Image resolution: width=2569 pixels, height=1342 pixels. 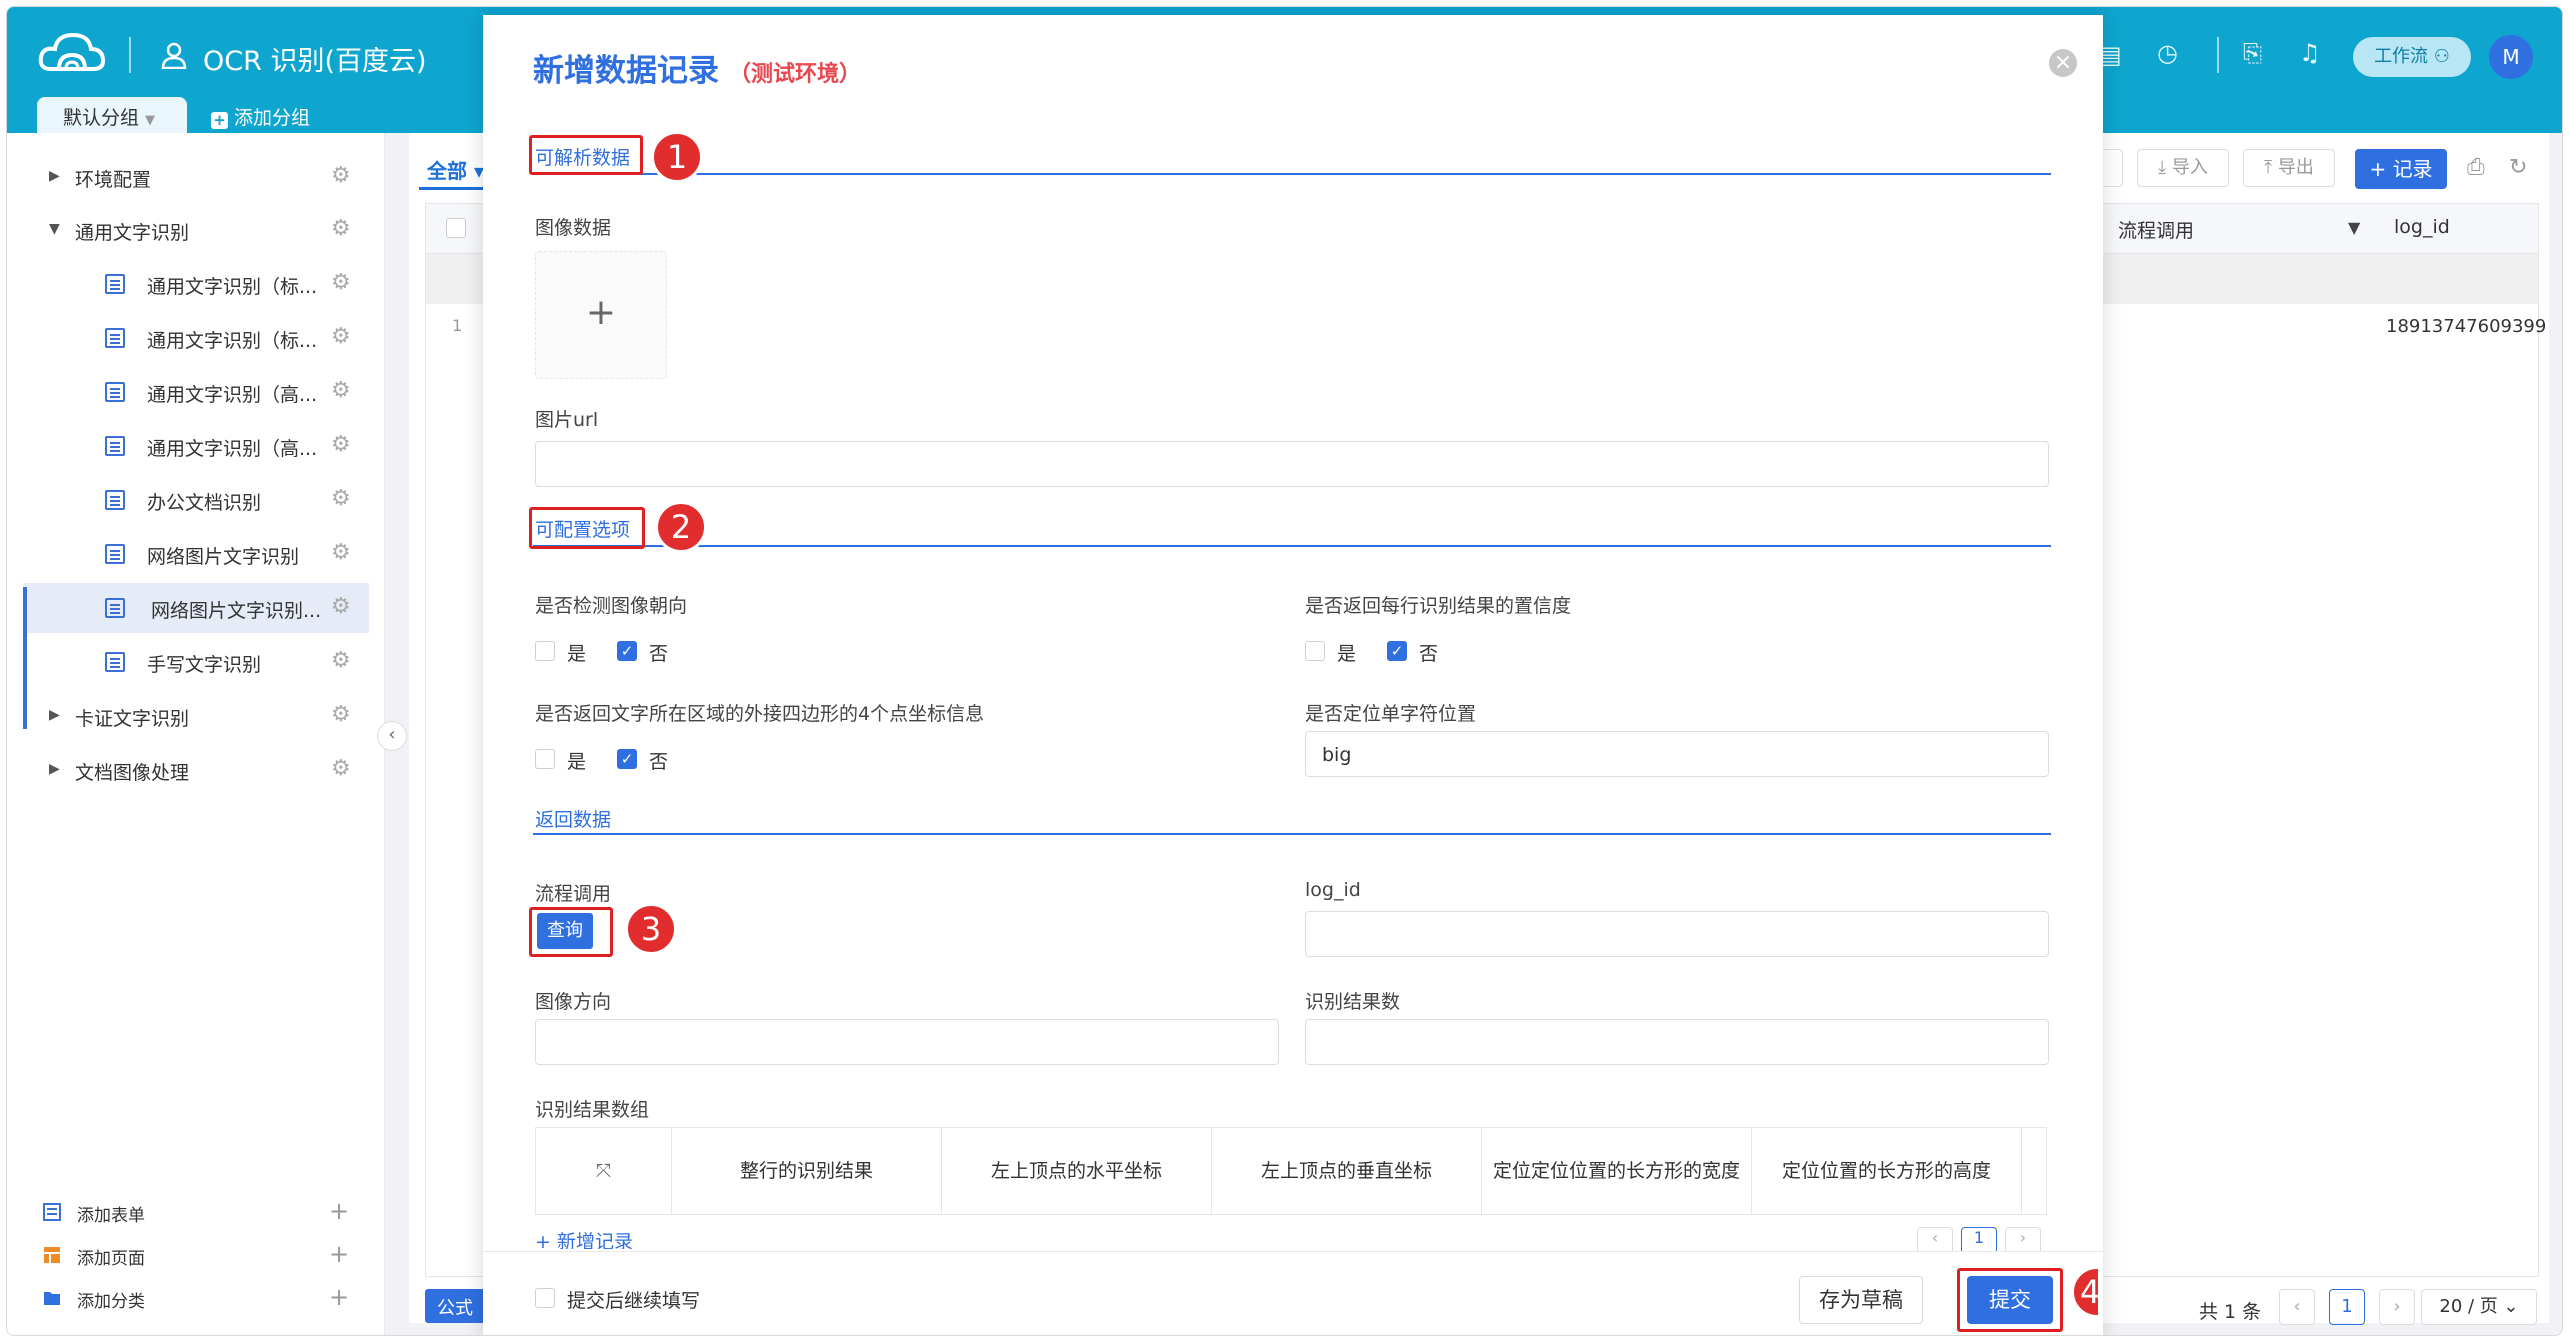 What do you see at coordinates (2167, 53) in the screenshot?
I see `clock-icon: ◷` at bounding box center [2167, 53].